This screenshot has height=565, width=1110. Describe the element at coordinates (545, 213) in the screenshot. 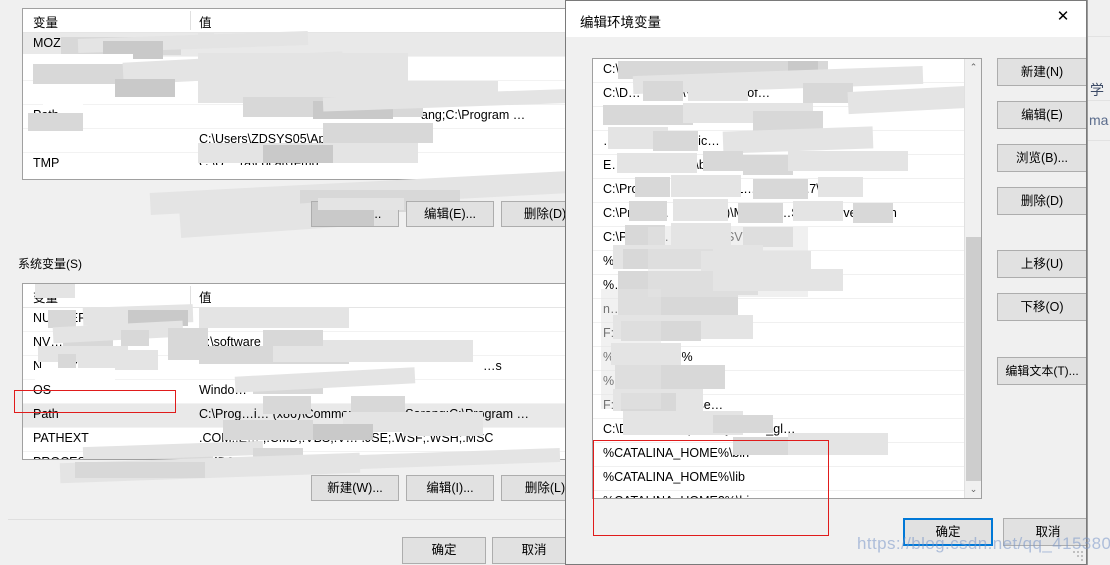

I see `user-delete-label: 删除(D)` at that location.